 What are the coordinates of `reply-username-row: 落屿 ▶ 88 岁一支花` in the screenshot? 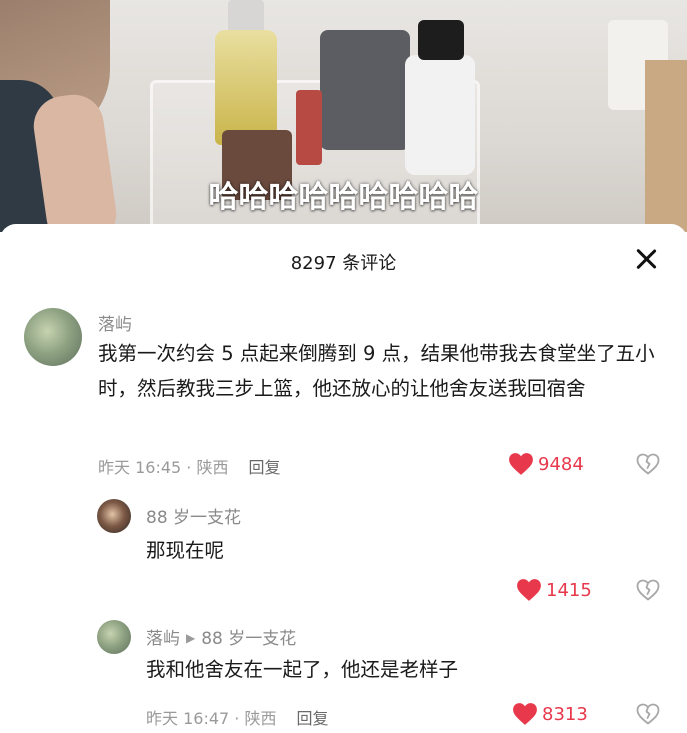 It's located at (221, 636).